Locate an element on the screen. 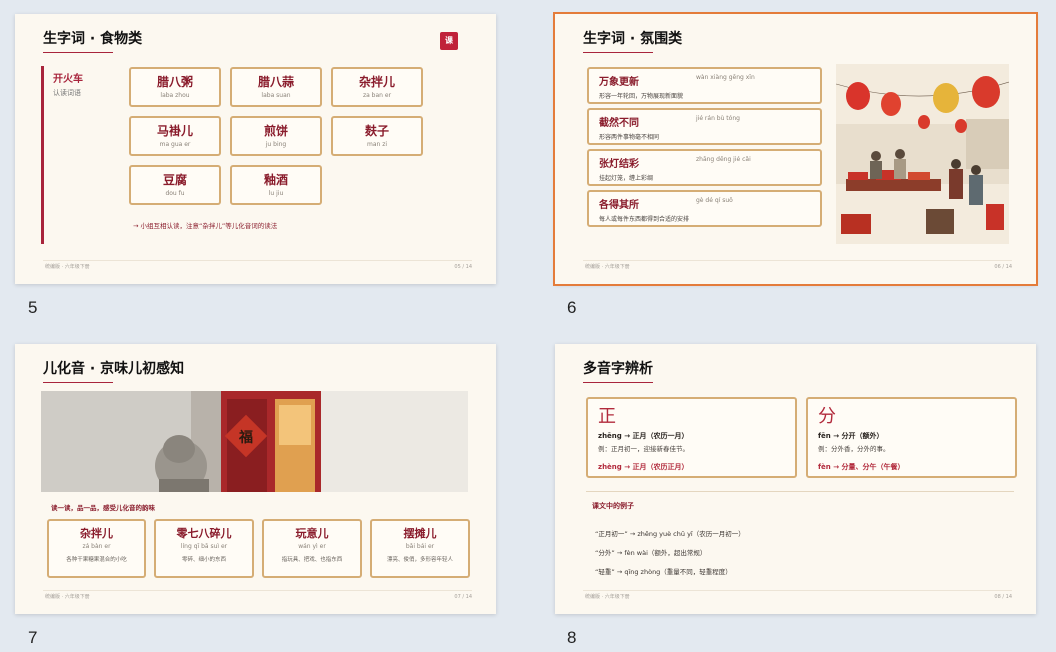  word-card: 杂拌儿 za ban er is located at coordinates (377, 87).